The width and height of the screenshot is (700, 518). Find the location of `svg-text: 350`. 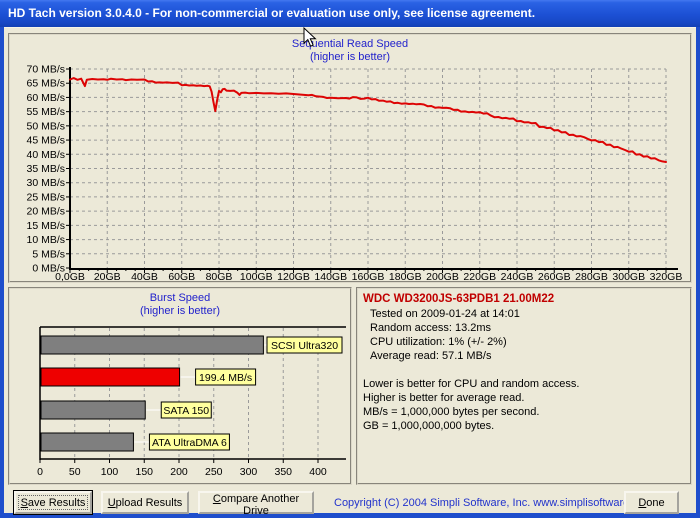

svg-text: 350 is located at coordinates (283, 472).